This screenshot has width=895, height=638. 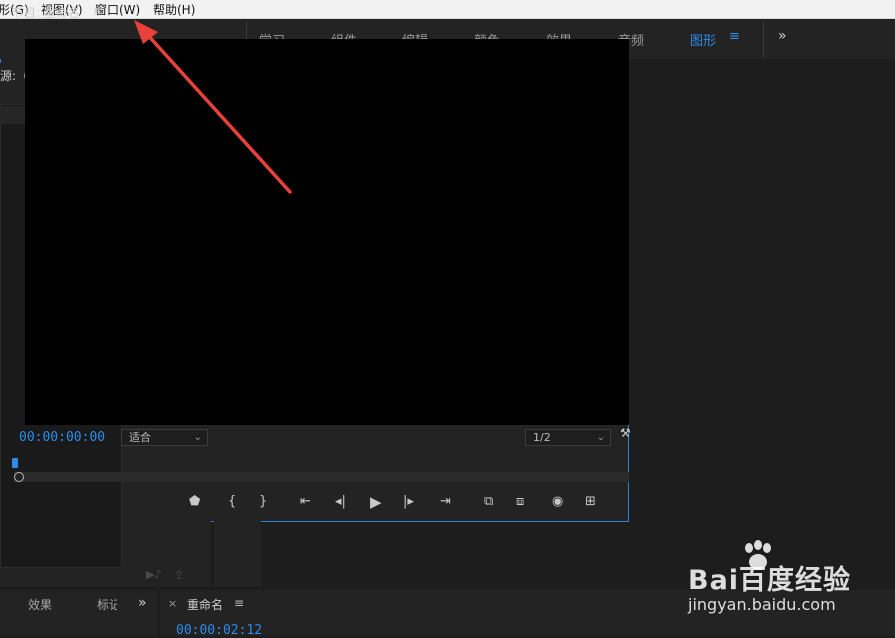 What do you see at coordinates (762, 604) in the screenshot?
I see `watermark-url: jingyan.baidu.com` at bounding box center [762, 604].